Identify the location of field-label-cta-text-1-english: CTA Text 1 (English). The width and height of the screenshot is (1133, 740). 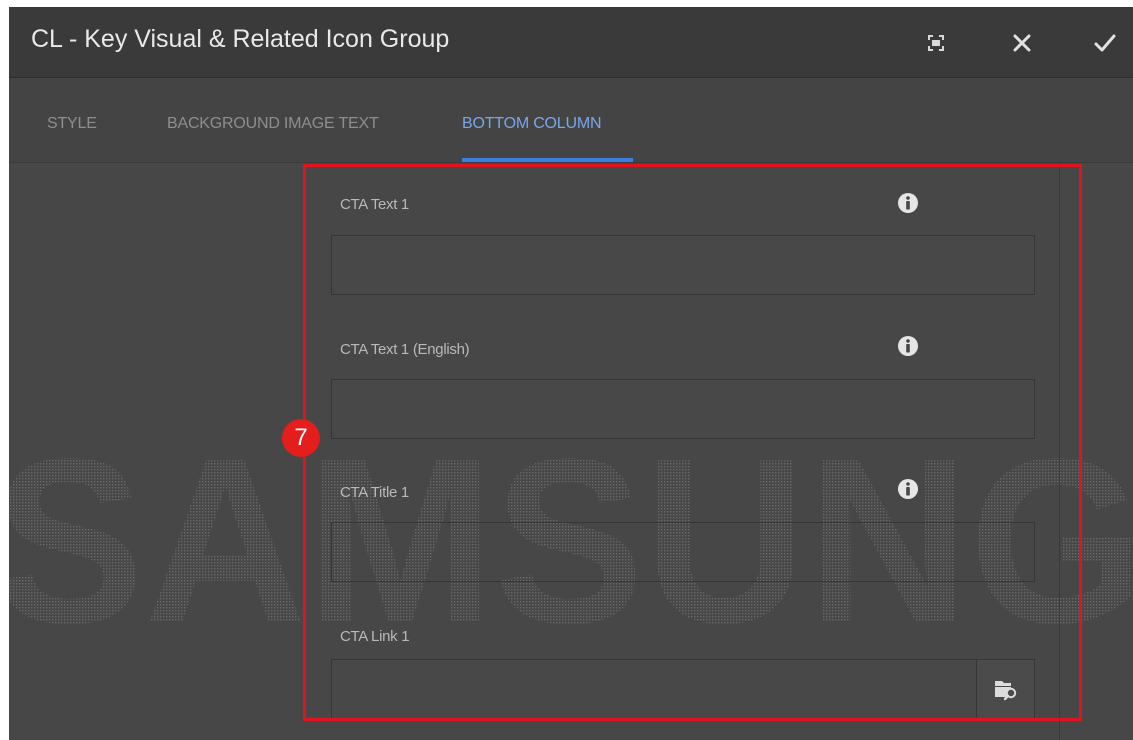
(405, 349).